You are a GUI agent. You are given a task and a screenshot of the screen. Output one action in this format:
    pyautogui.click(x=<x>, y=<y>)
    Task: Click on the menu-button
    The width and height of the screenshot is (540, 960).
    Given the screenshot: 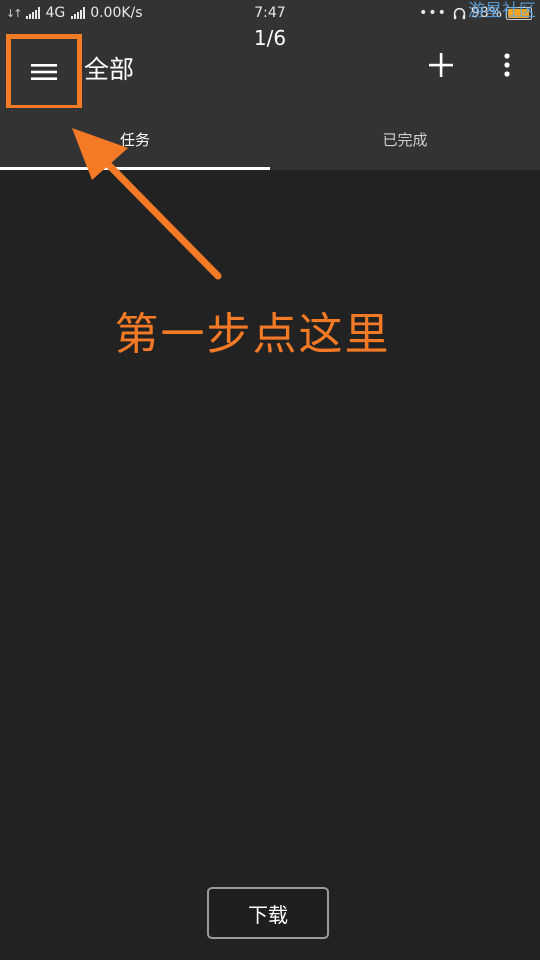 What is the action you would take?
    pyautogui.click(x=44, y=72)
    